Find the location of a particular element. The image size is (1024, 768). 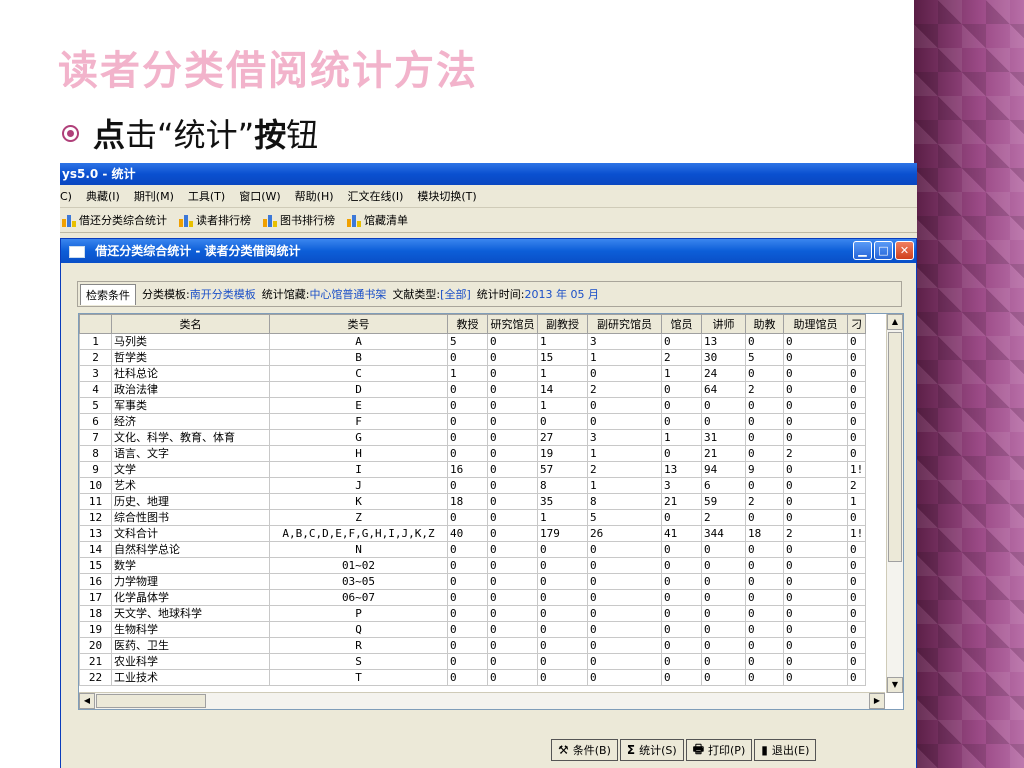

table-row: 4 政治法律 D 0 0 14 2 0 64 2 0 0 is located at coordinates (473, 389).